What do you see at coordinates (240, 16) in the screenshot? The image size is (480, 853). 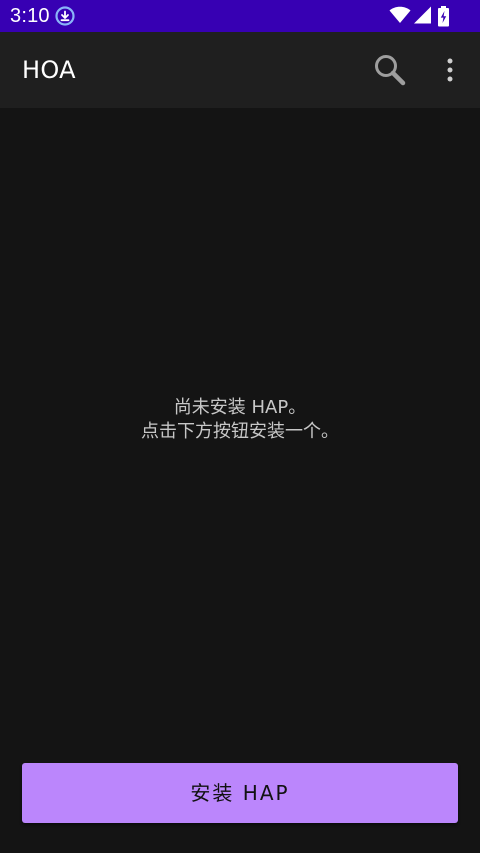 I see `status-bar: 3:10` at bounding box center [240, 16].